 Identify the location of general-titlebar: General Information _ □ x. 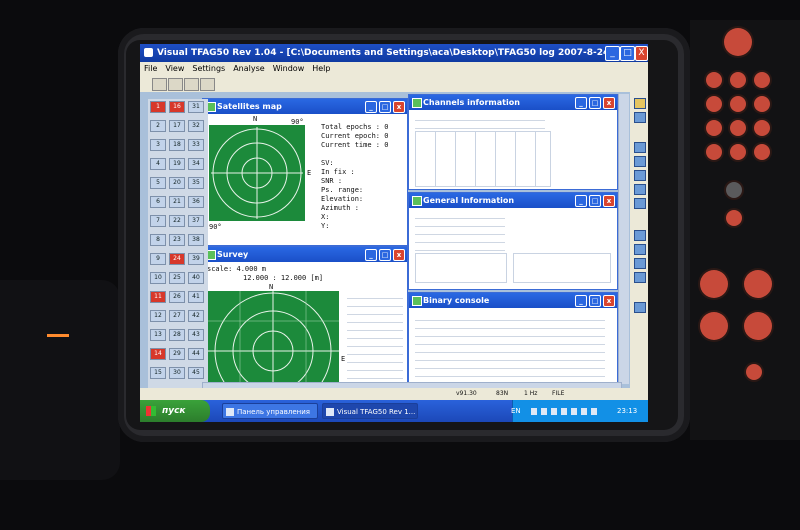
(513, 200).